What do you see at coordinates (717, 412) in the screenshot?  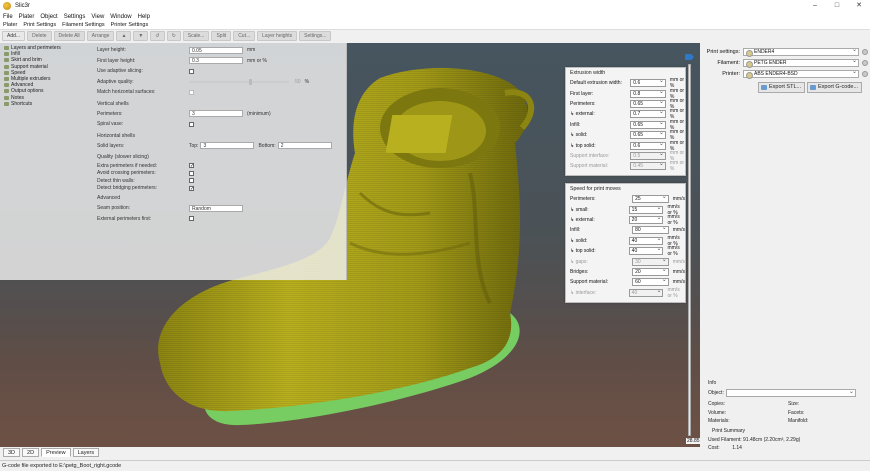 I see `volume-label: Volume:` at bounding box center [717, 412].